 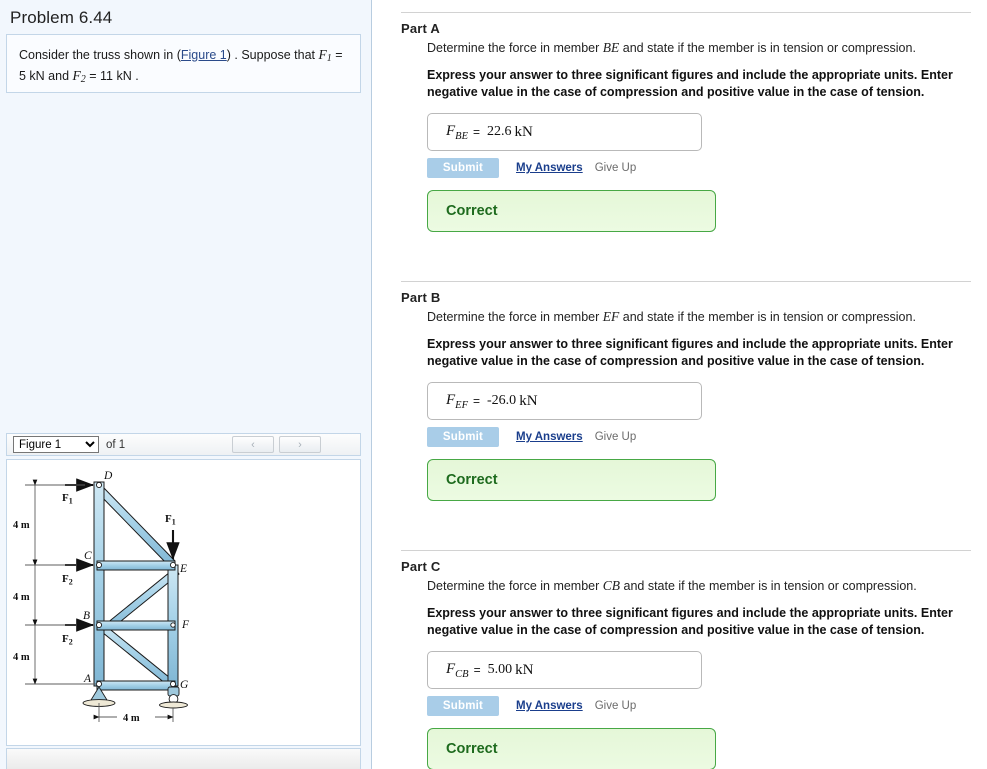 I want to click on part-a-submit-button: Submit, so click(x=463, y=168).